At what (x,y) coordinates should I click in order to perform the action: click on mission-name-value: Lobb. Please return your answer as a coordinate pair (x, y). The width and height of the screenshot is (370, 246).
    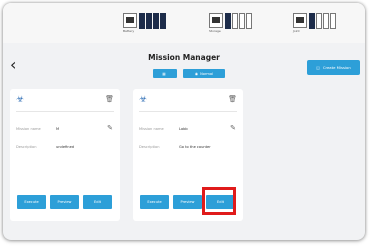
    Looking at the image, I should click on (183, 129).